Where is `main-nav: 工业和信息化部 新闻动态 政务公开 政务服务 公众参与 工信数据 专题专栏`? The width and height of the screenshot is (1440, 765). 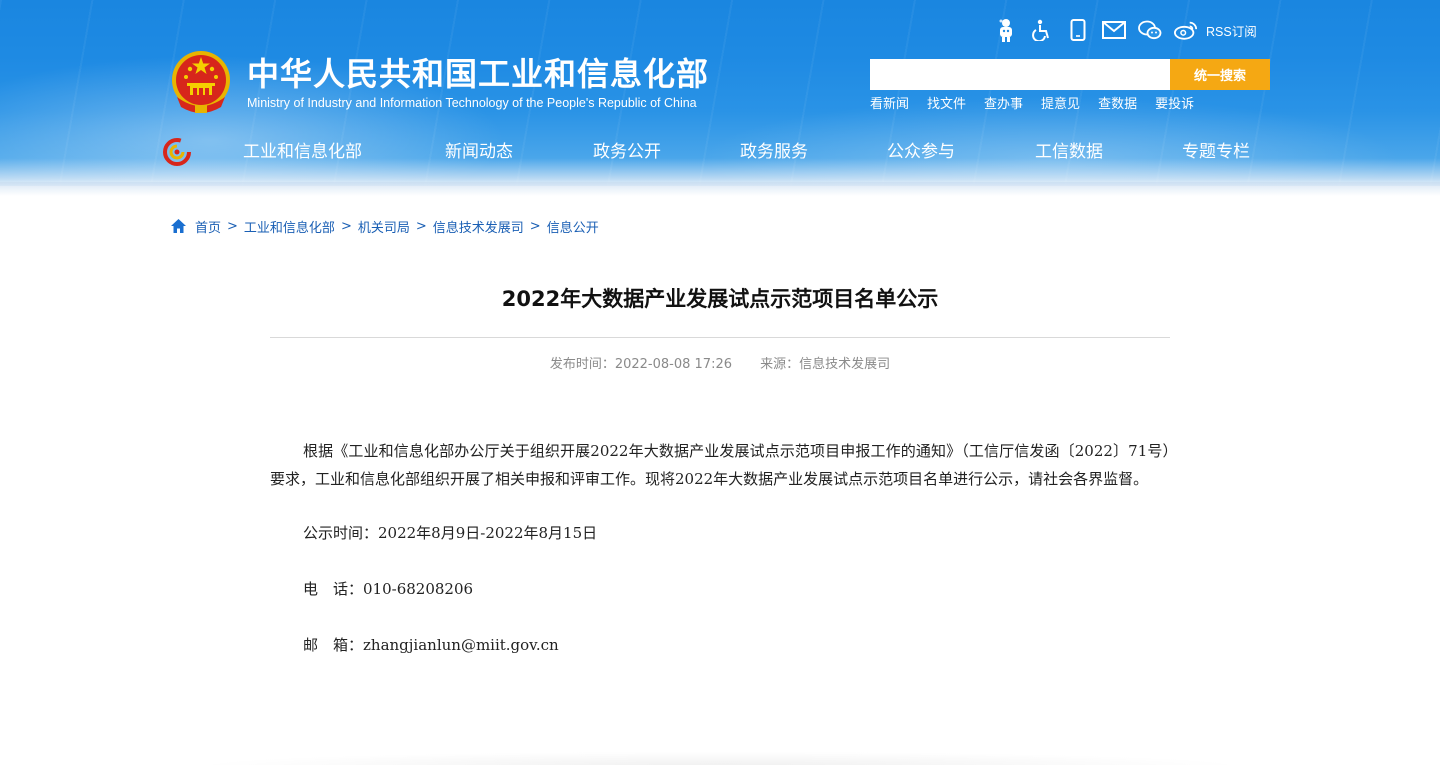 main-nav: 工业和信息化部 新闻动态 政务公开 政务服务 公众参与 工信数据 专题专栏 is located at coordinates (720, 152).